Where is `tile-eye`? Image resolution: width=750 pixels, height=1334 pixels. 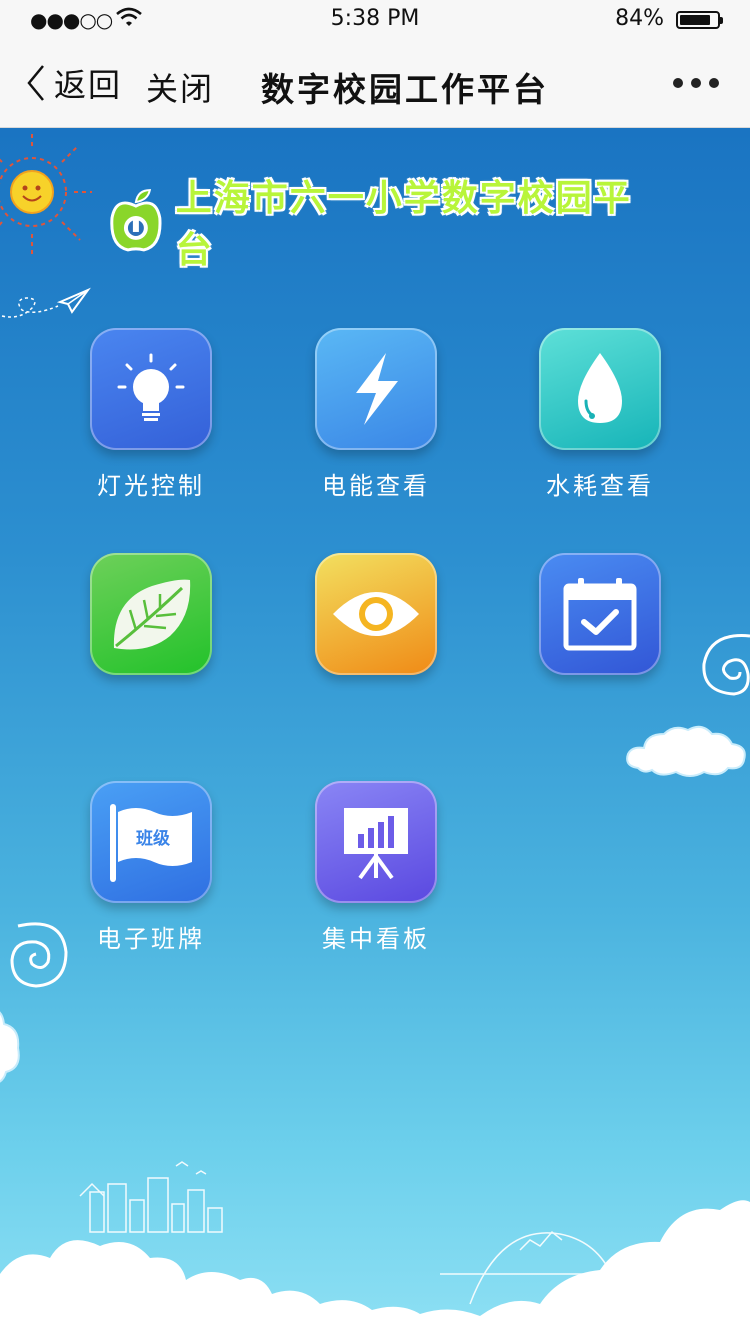 tile-eye is located at coordinates (376, 622).